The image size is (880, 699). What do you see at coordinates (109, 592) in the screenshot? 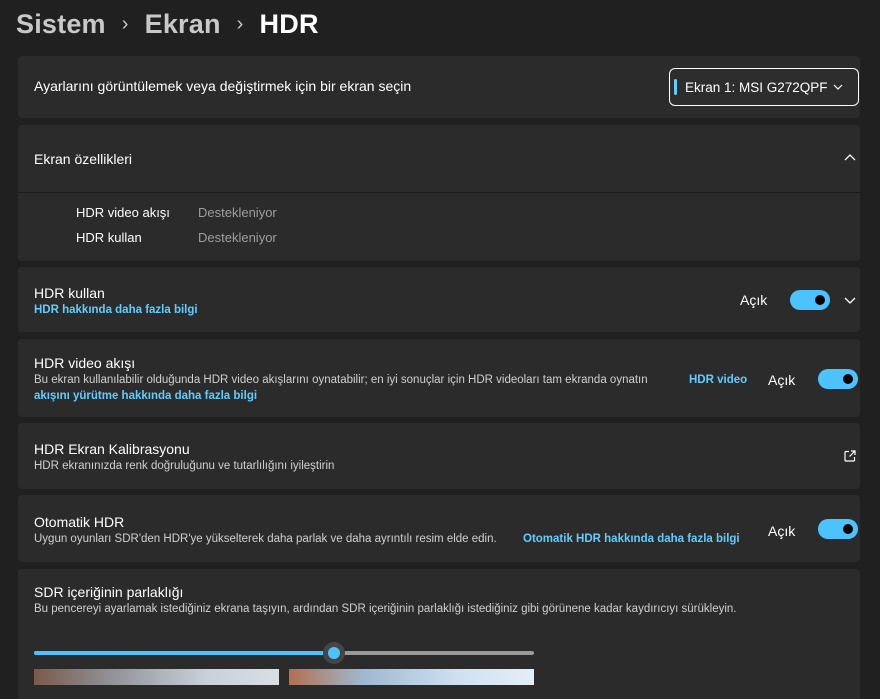
I see `sdr-brightness-title: SDR içeriğinin parlaklığı` at bounding box center [109, 592].